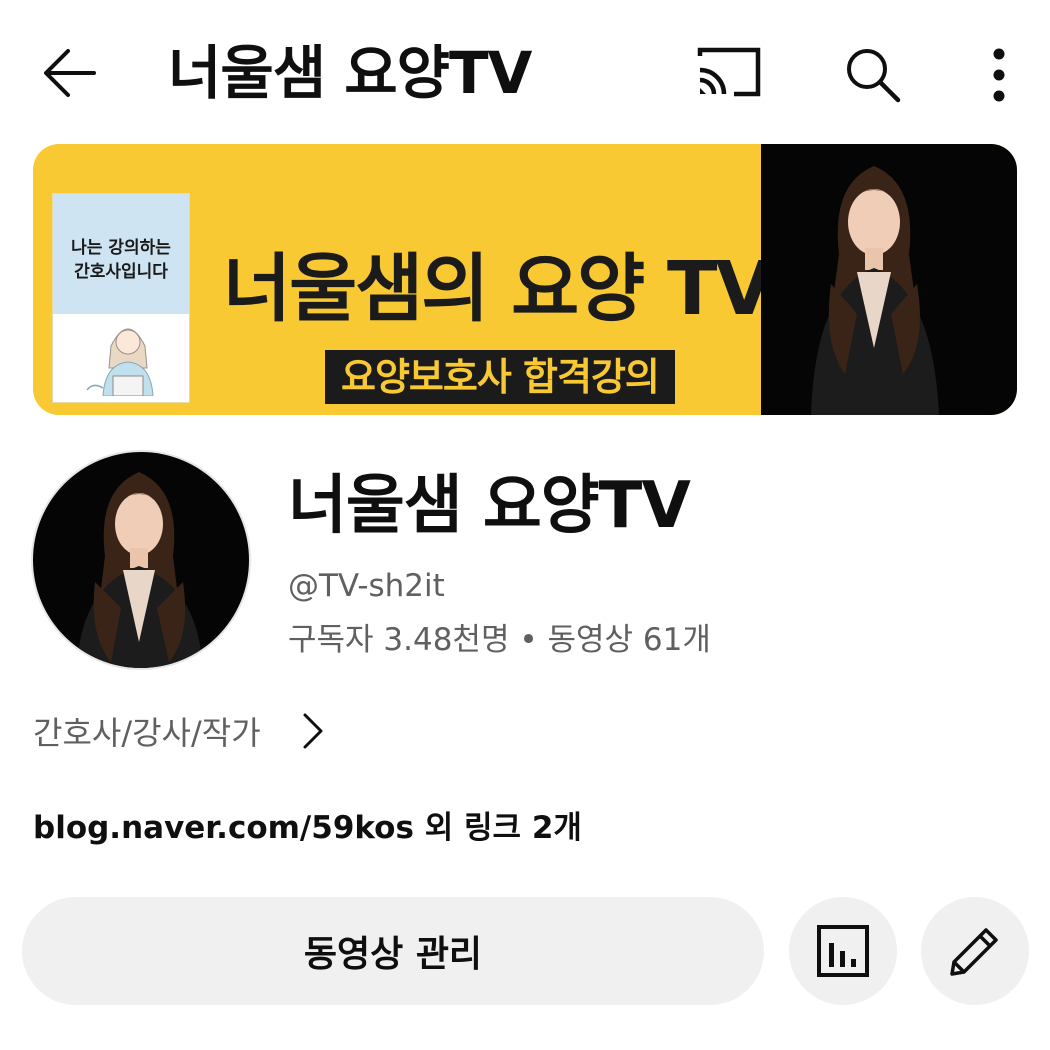  What do you see at coordinates (121, 248) in the screenshot?
I see `book-title-line-1: 나는 강의하는` at bounding box center [121, 248].